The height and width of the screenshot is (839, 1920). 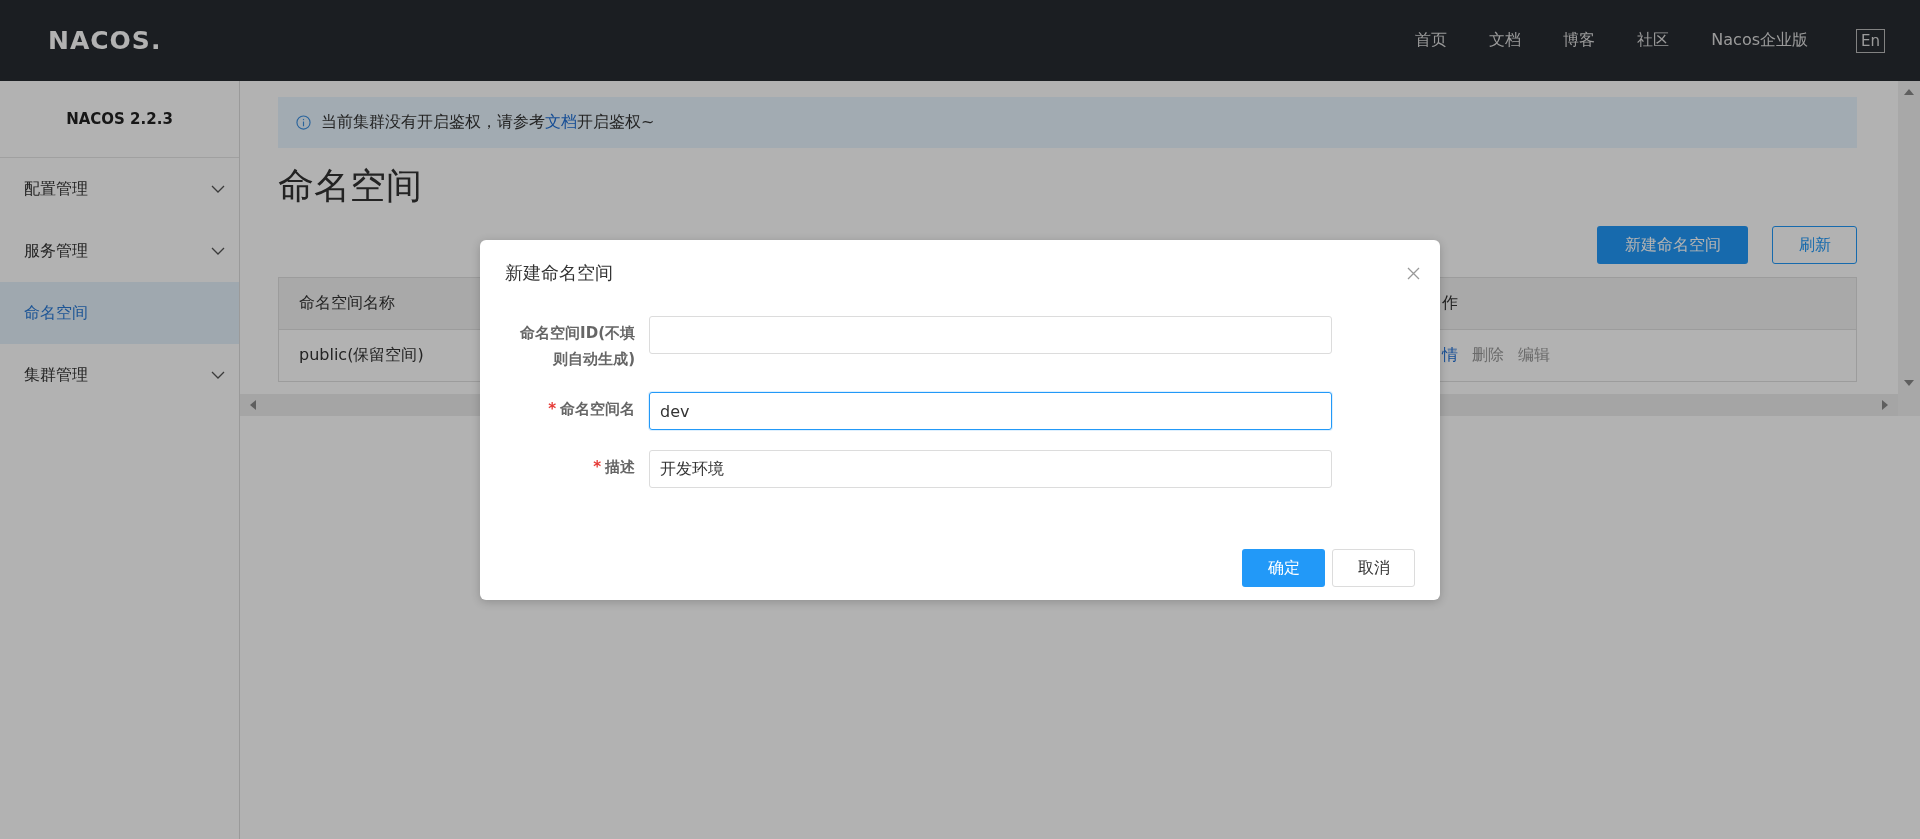 I want to click on logo: NACOS., so click(x=105, y=40).